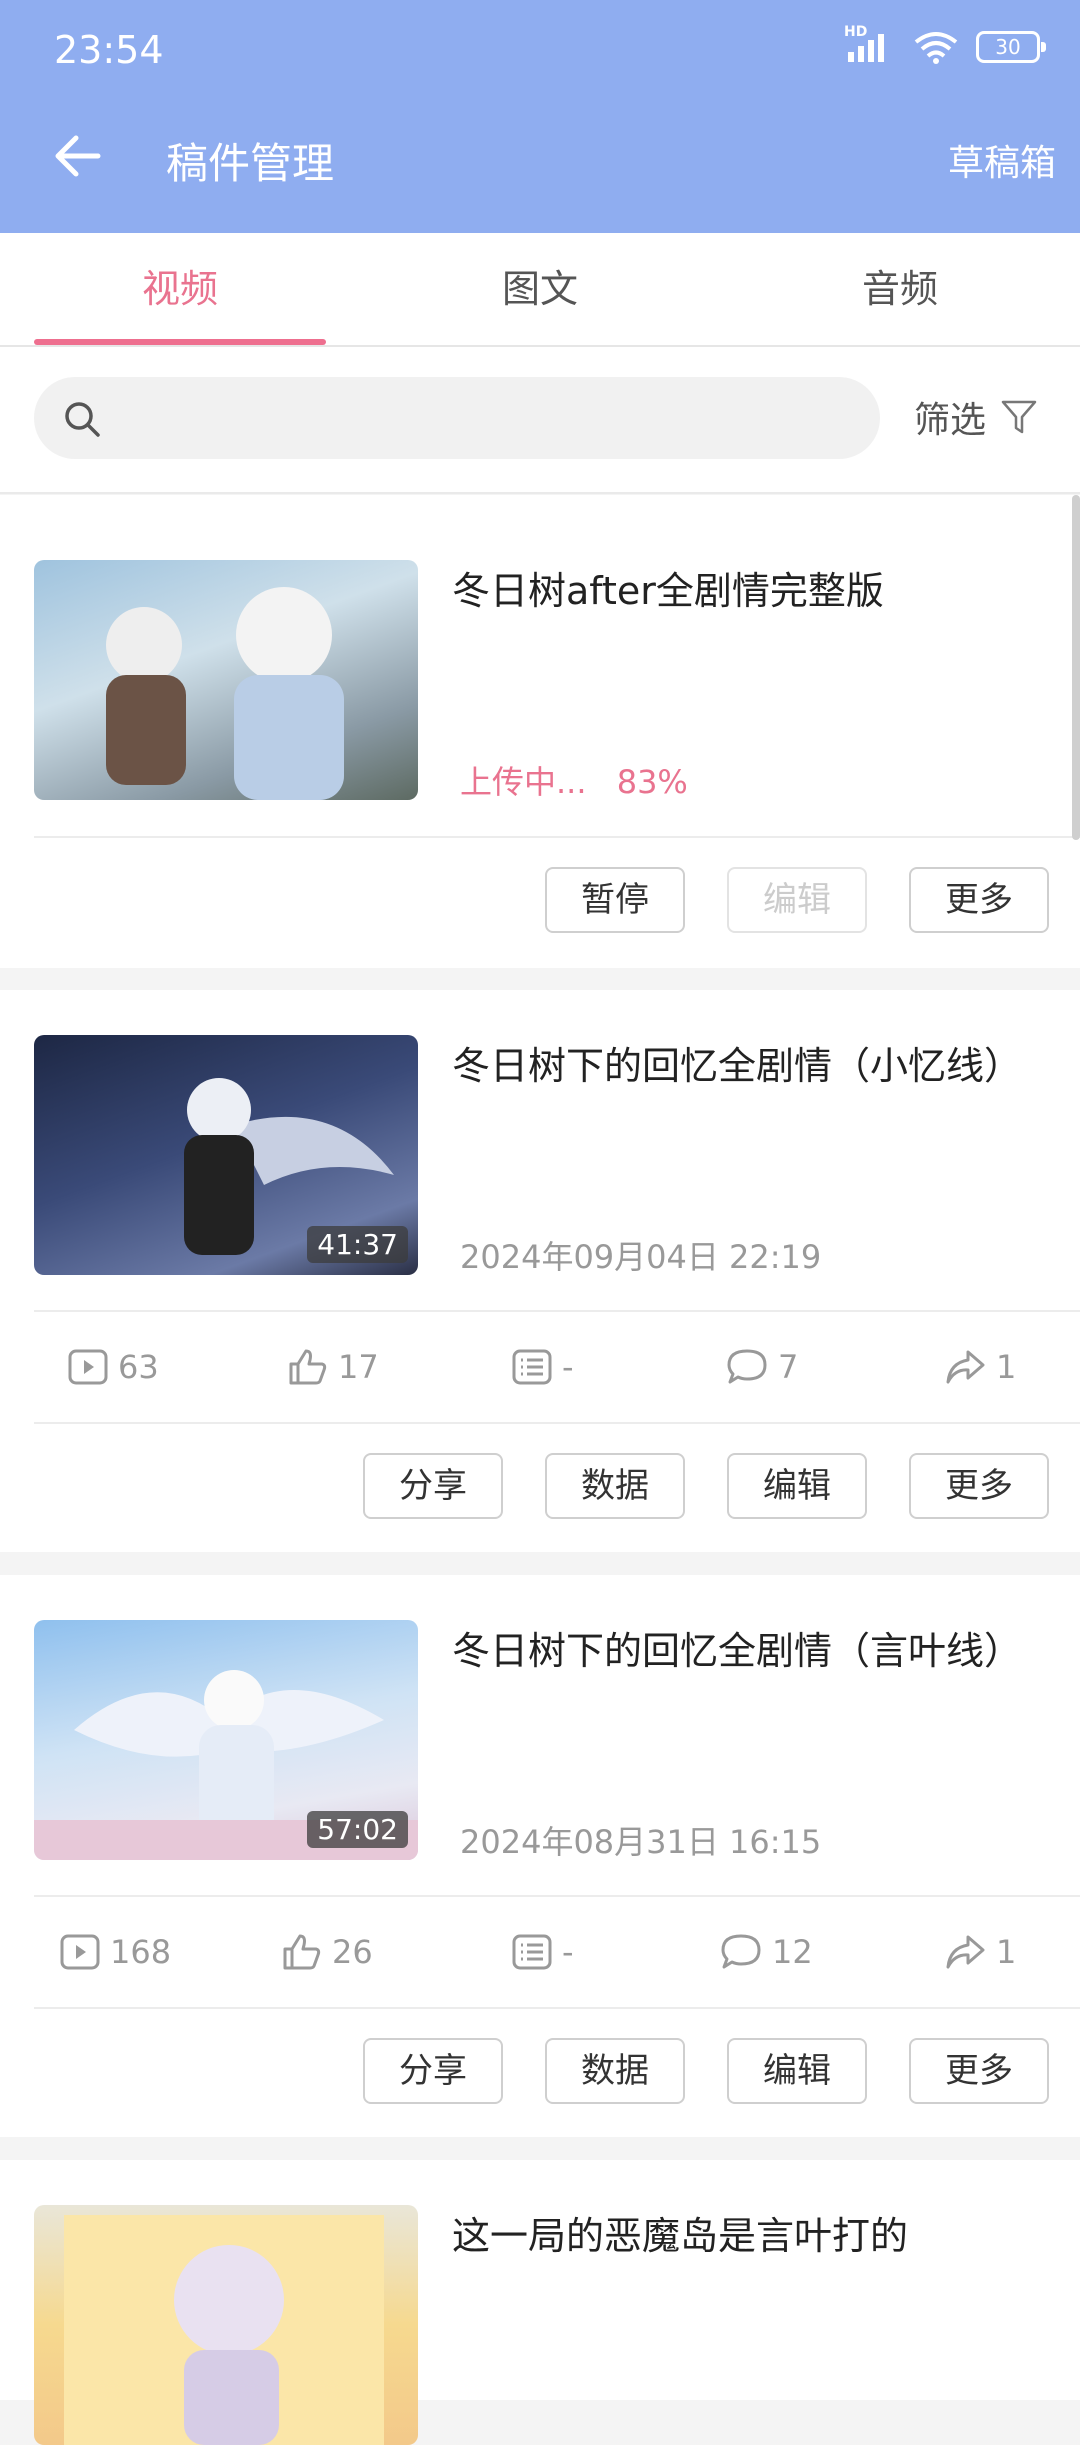 This screenshot has width=1080, height=2445. What do you see at coordinates (327, 1952) in the screenshot?
I see `likes-stat: 26` at bounding box center [327, 1952].